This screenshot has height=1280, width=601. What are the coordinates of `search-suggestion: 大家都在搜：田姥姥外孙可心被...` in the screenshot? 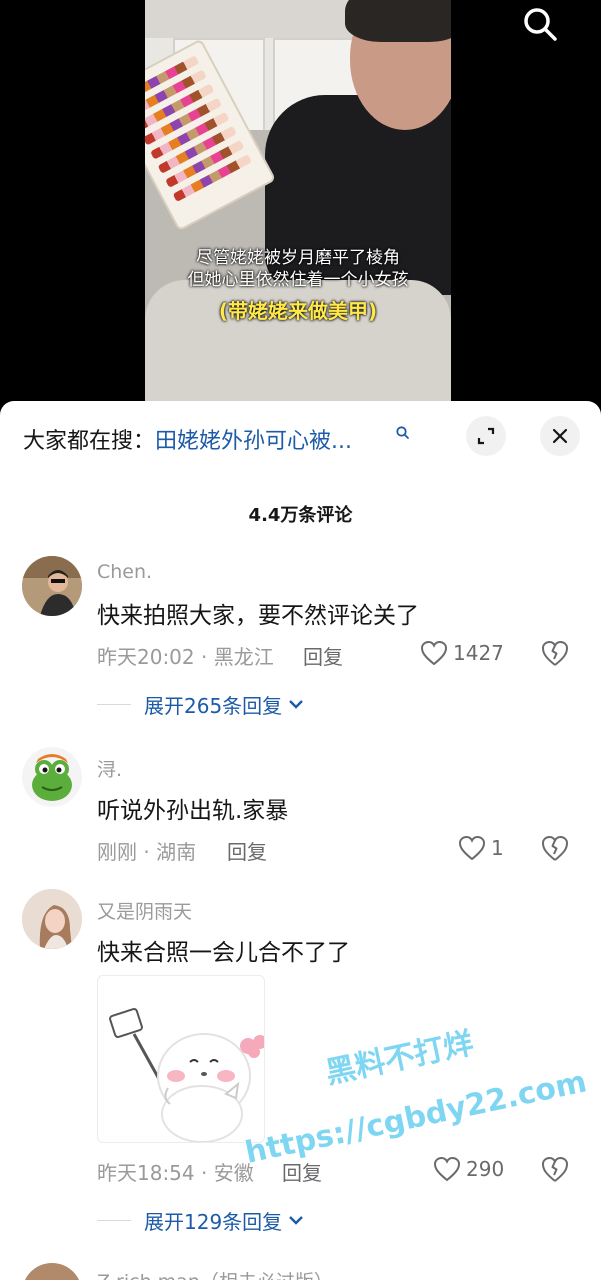 It's located at (187, 439).